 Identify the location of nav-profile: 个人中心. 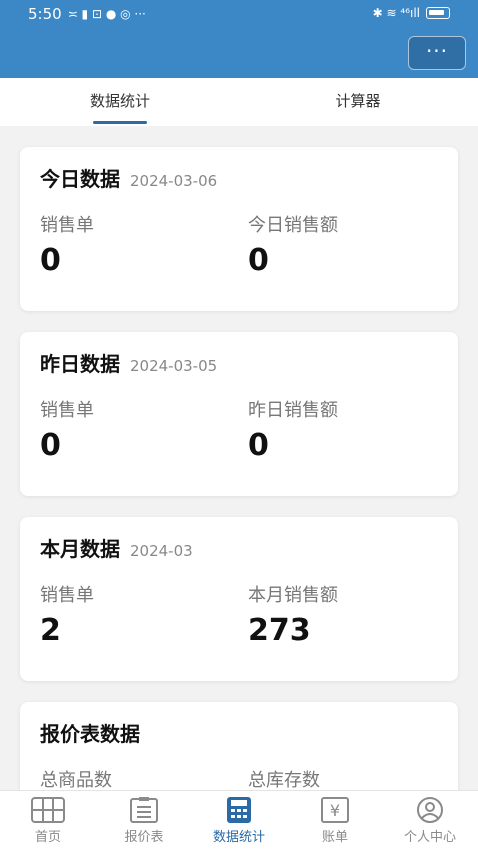
(430, 821).